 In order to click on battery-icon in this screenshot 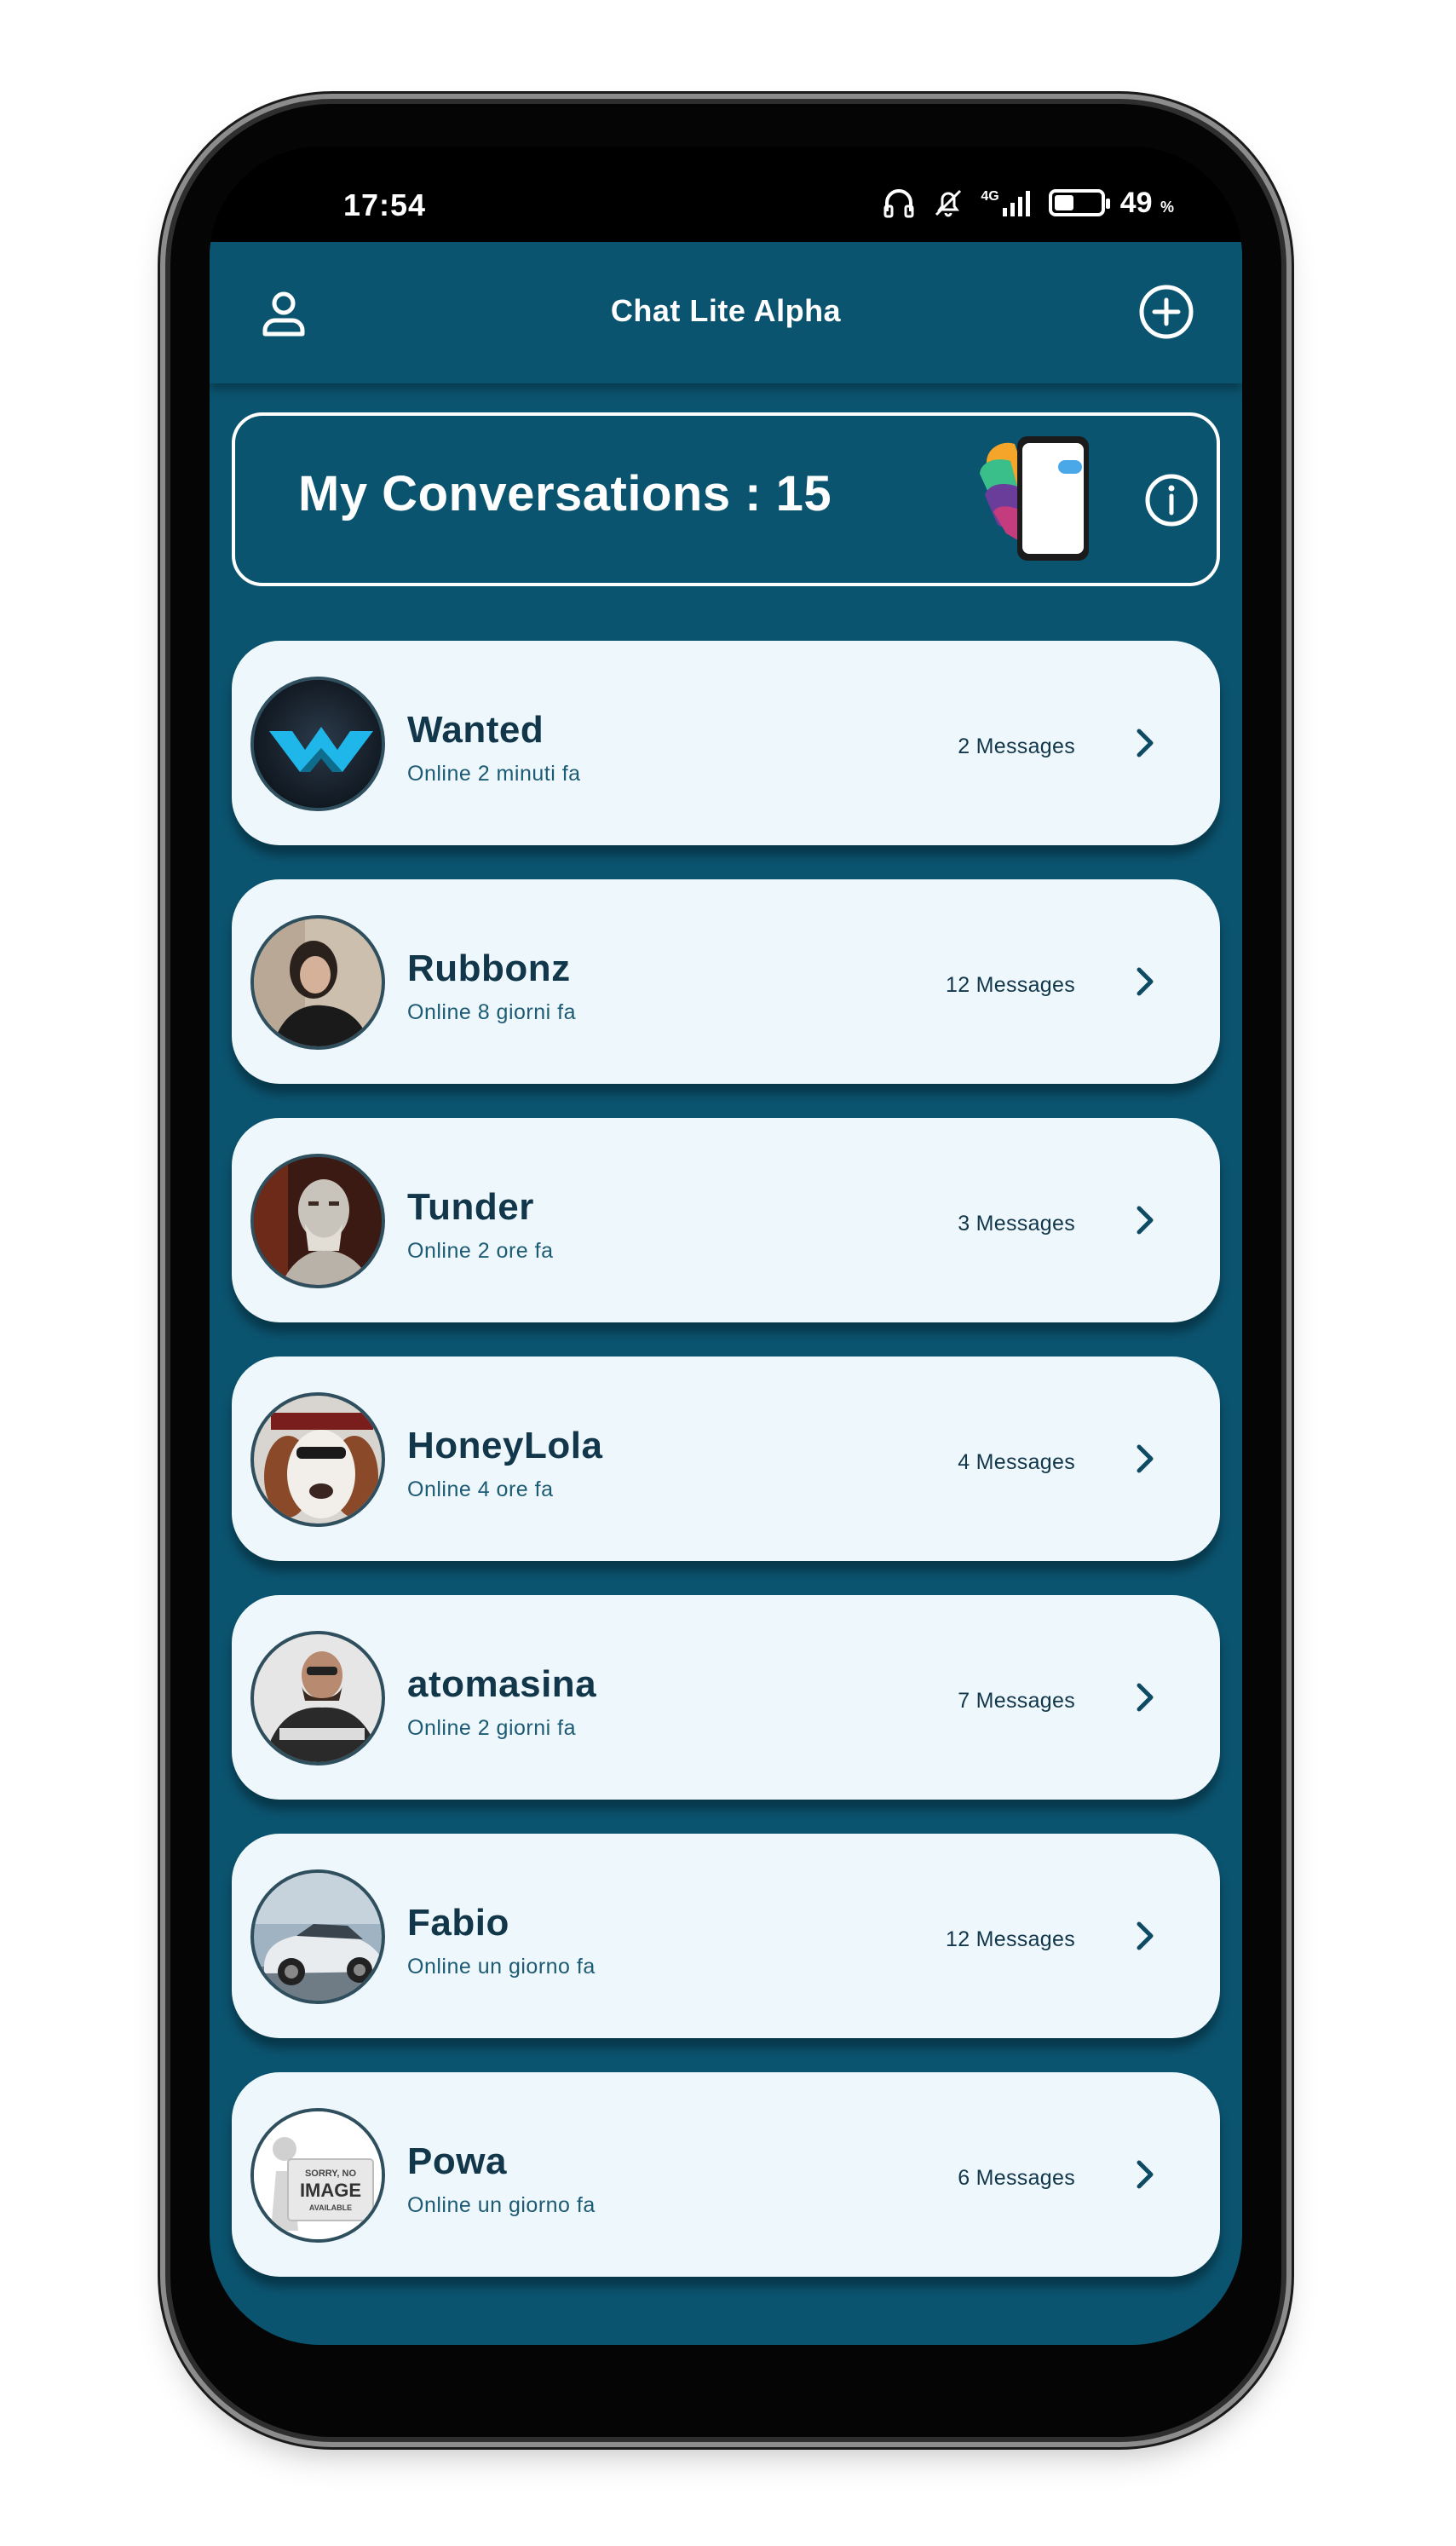, I will do `click(1079, 202)`.